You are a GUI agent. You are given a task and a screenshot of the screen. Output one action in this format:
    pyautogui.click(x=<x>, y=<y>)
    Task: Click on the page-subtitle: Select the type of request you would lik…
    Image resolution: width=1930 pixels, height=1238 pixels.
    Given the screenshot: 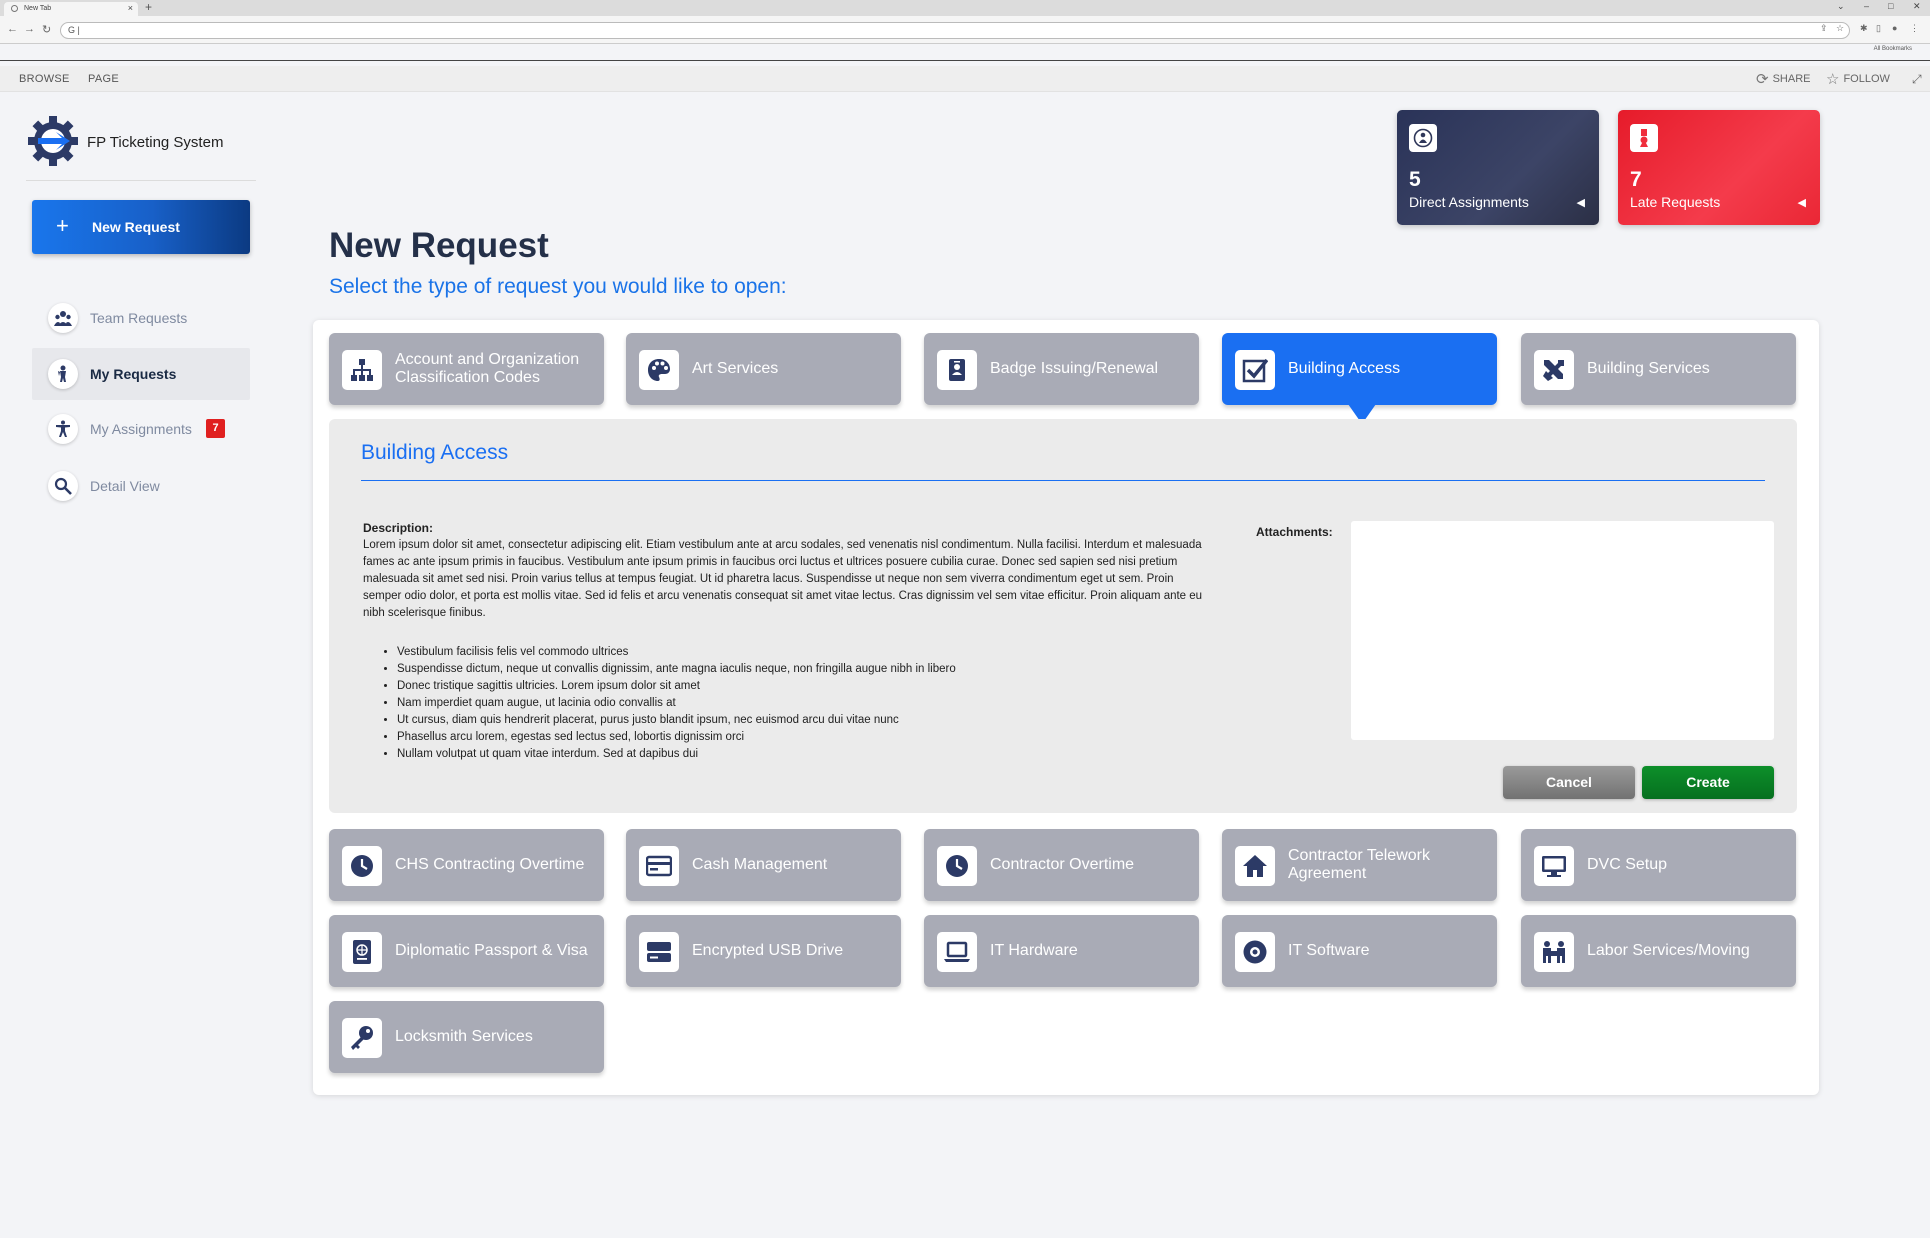 What is the action you would take?
    pyautogui.click(x=558, y=286)
    